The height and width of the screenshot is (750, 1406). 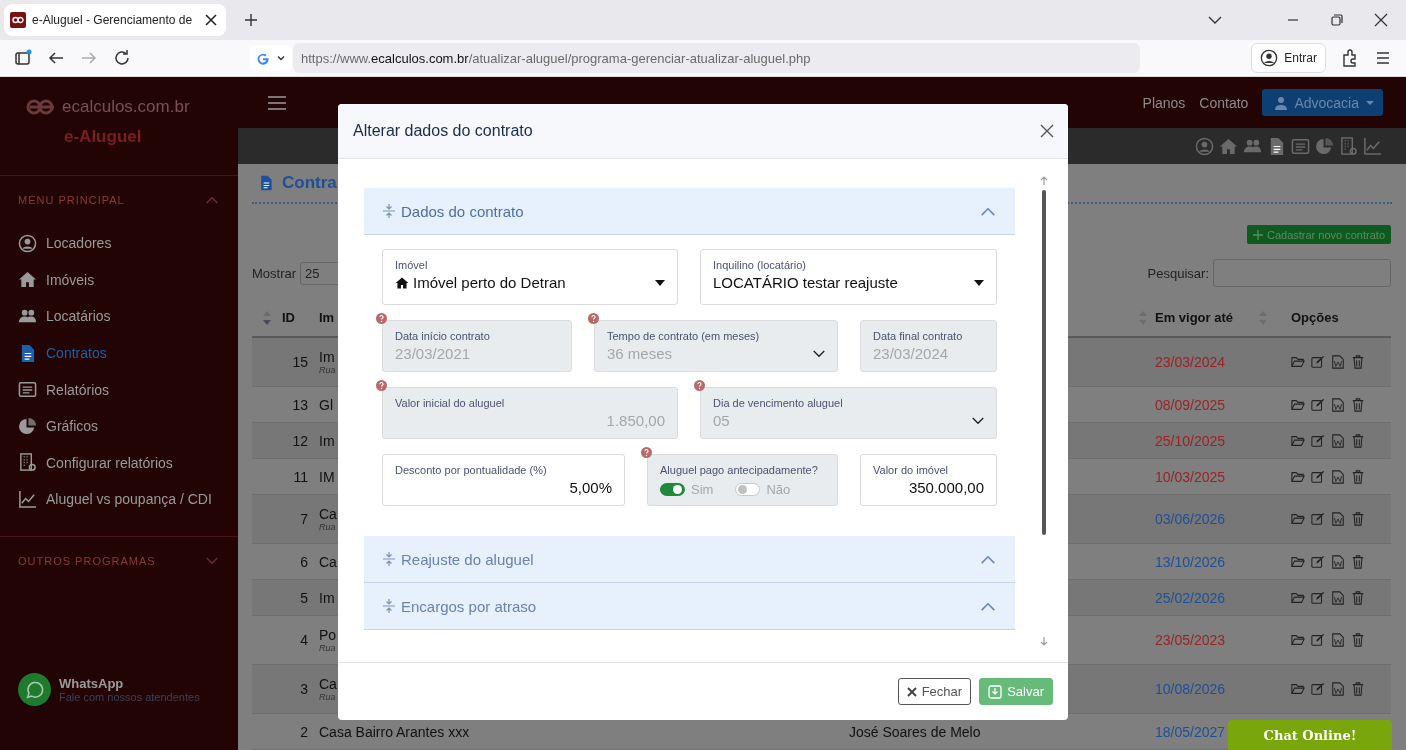 What do you see at coordinates (115, 20) in the screenshot?
I see `browser-tab: e-Aluguel - Gerenciamento de` at bounding box center [115, 20].